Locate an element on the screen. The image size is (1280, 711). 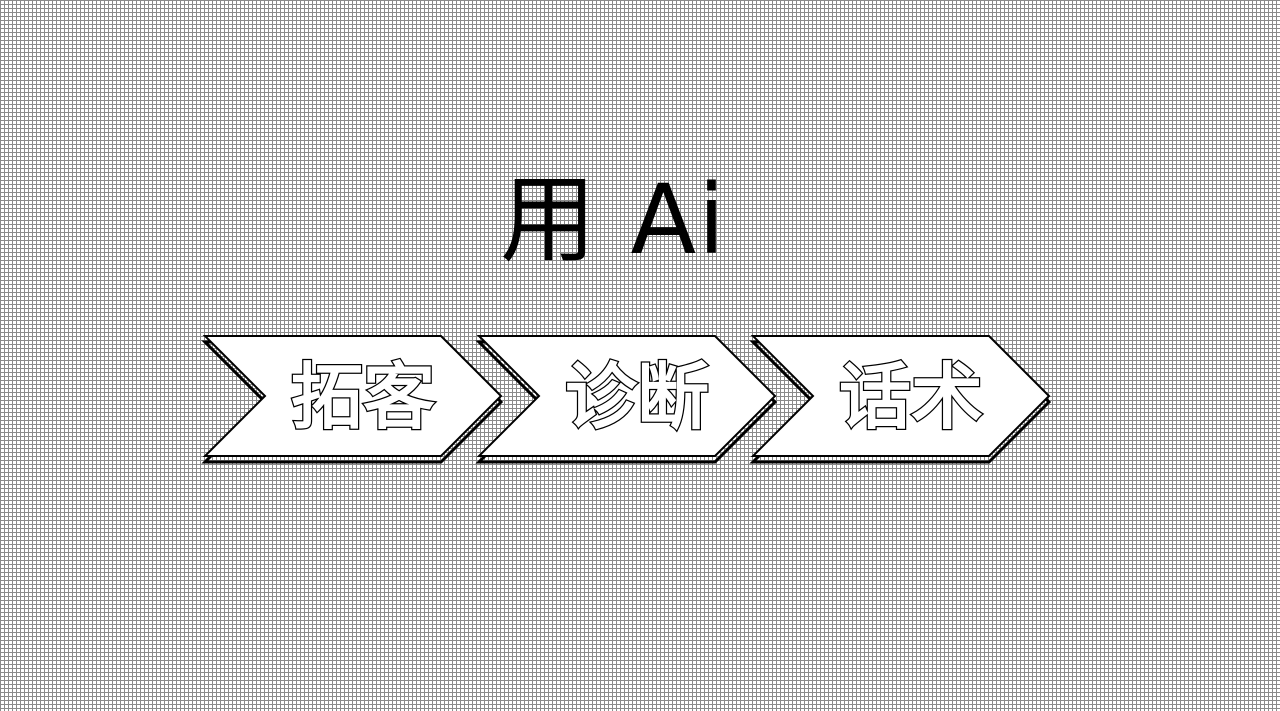
step-label: 拓客 is located at coordinates (363, 397).